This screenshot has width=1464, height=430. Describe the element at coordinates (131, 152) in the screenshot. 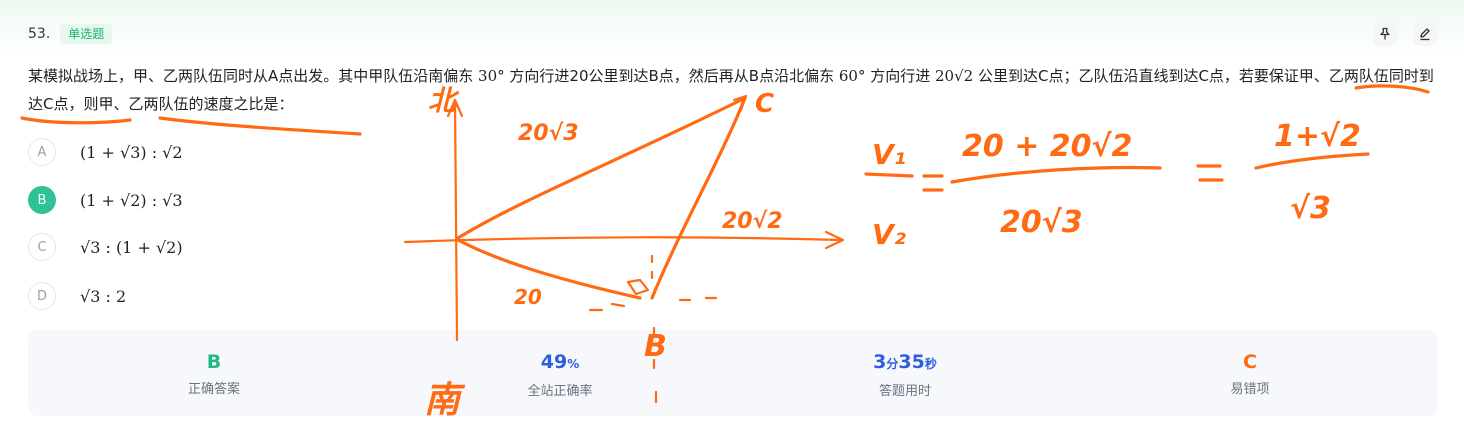

I see `option-text: (1 + √3) : √2` at that location.